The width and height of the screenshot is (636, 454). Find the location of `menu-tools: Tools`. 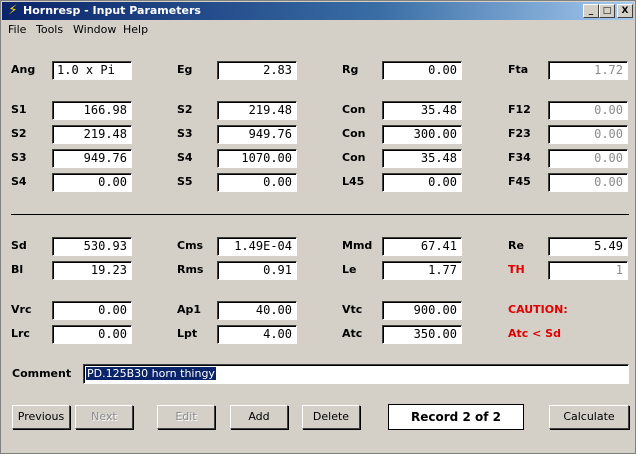

menu-tools: Tools is located at coordinates (49, 30).